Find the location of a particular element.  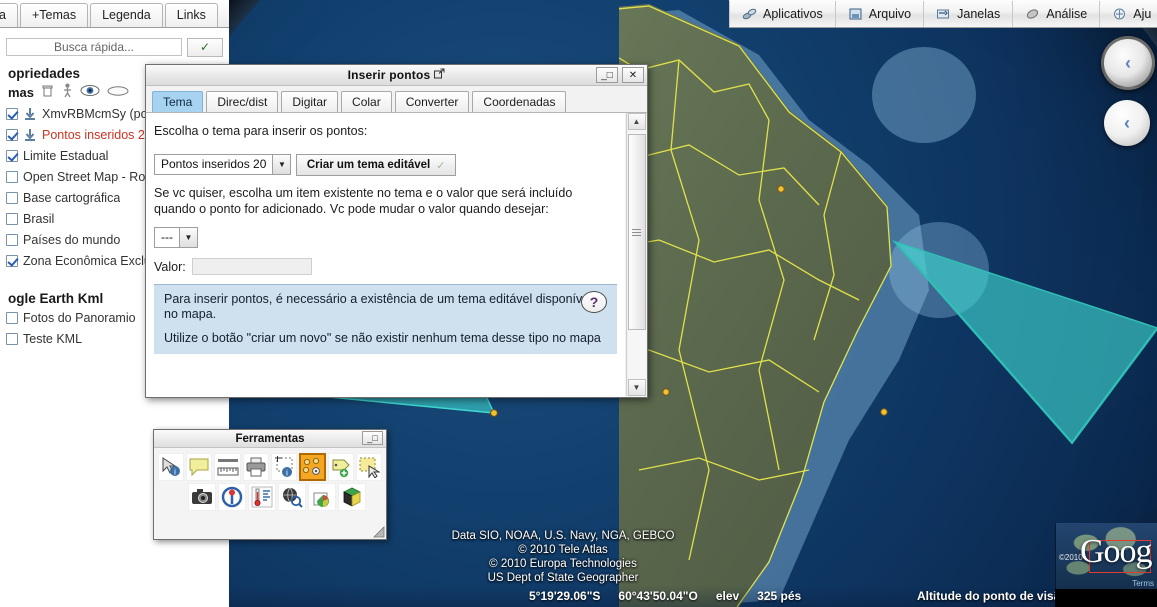

panel-tab-legenda: Legenda is located at coordinates (126, 15).